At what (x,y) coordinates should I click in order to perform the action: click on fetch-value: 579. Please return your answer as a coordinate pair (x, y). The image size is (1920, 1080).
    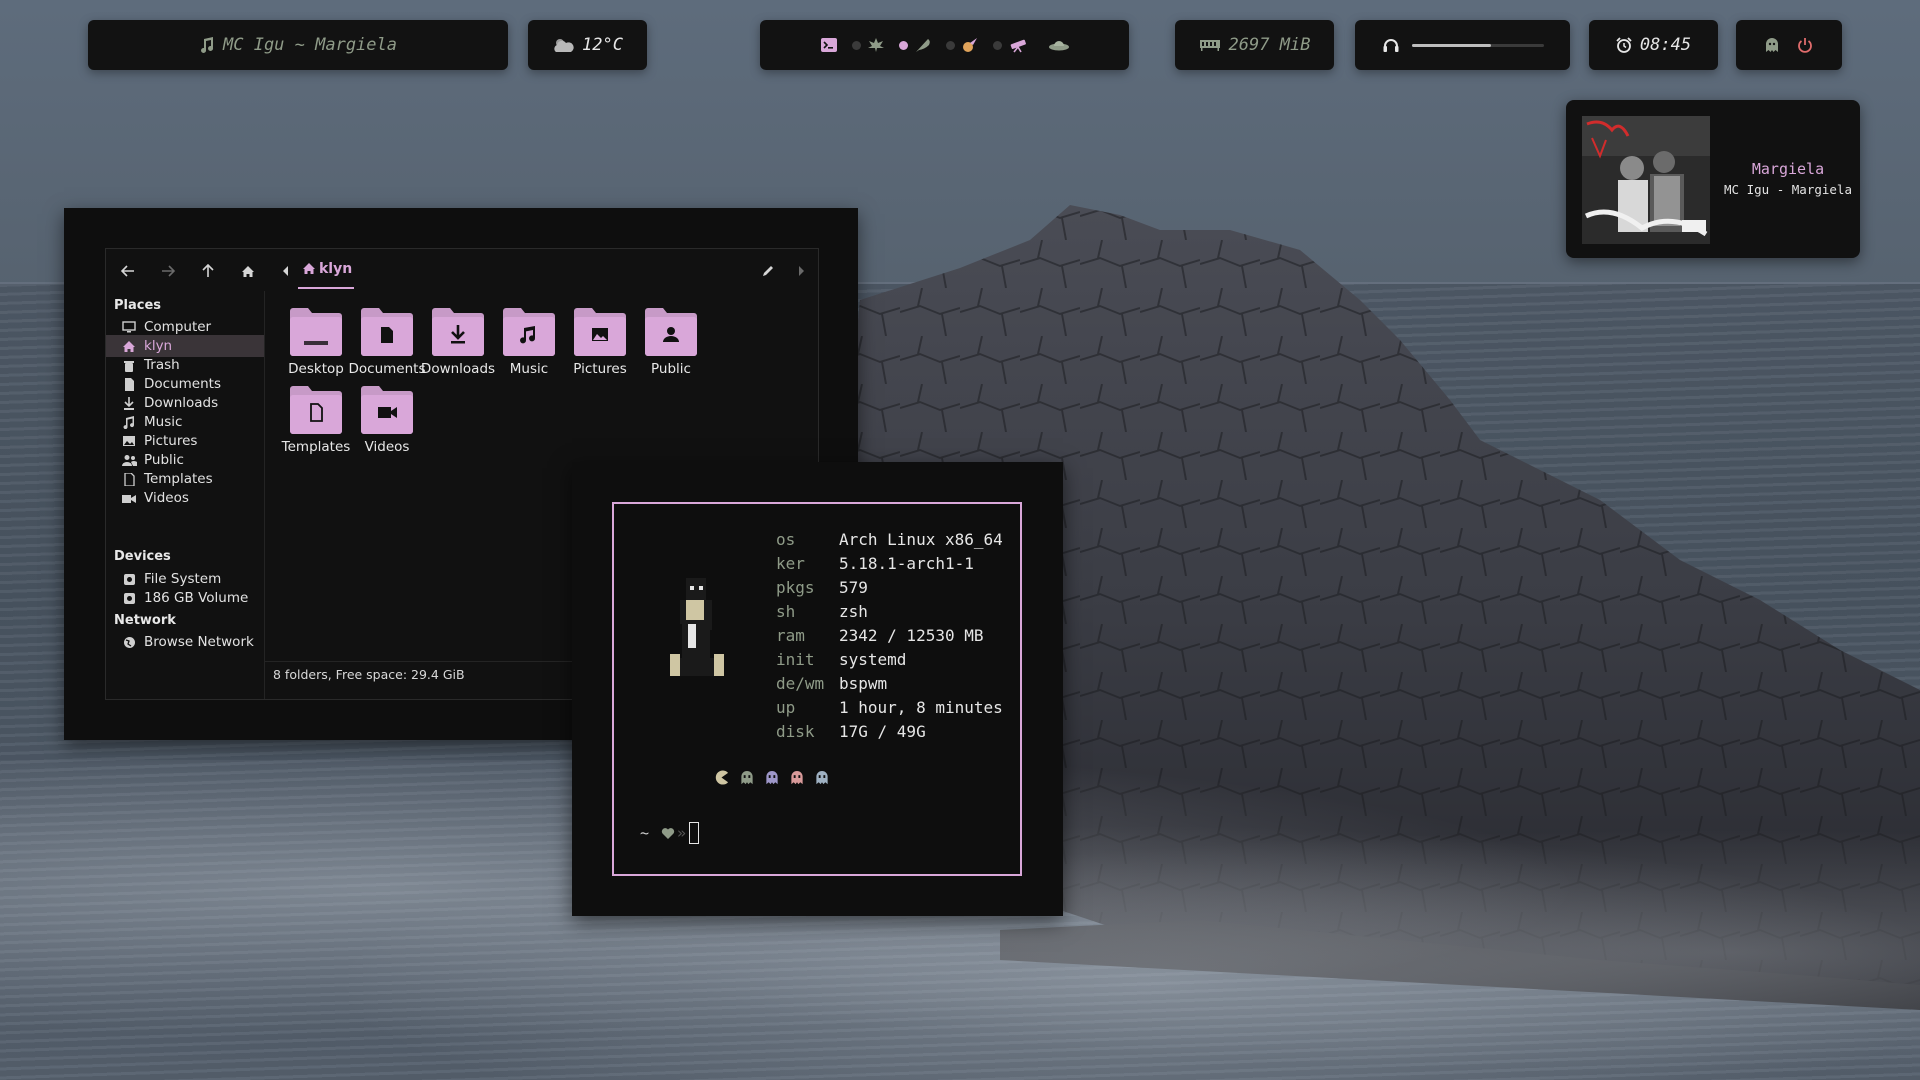
    Looking at the image, I should click on (853, 587).